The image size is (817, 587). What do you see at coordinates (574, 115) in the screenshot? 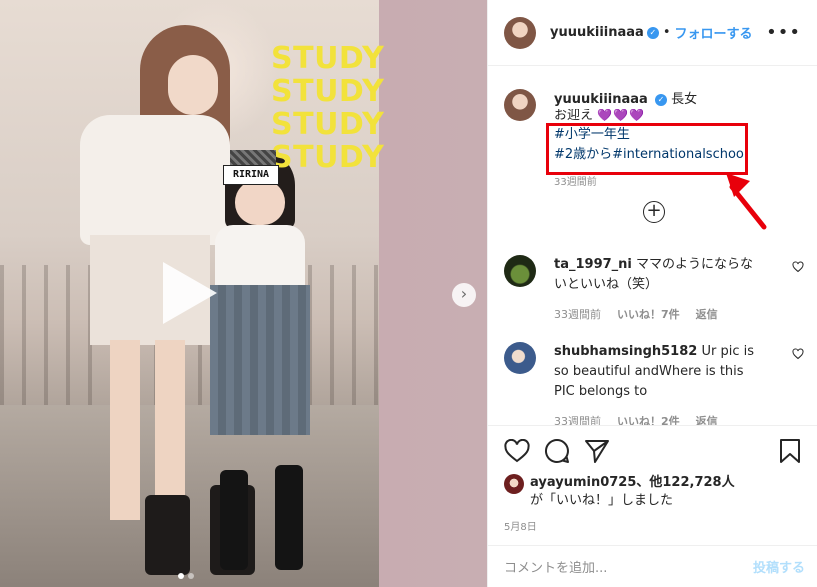
I see `caption-text-line2: お迎え` at bounding box center [574, 115].